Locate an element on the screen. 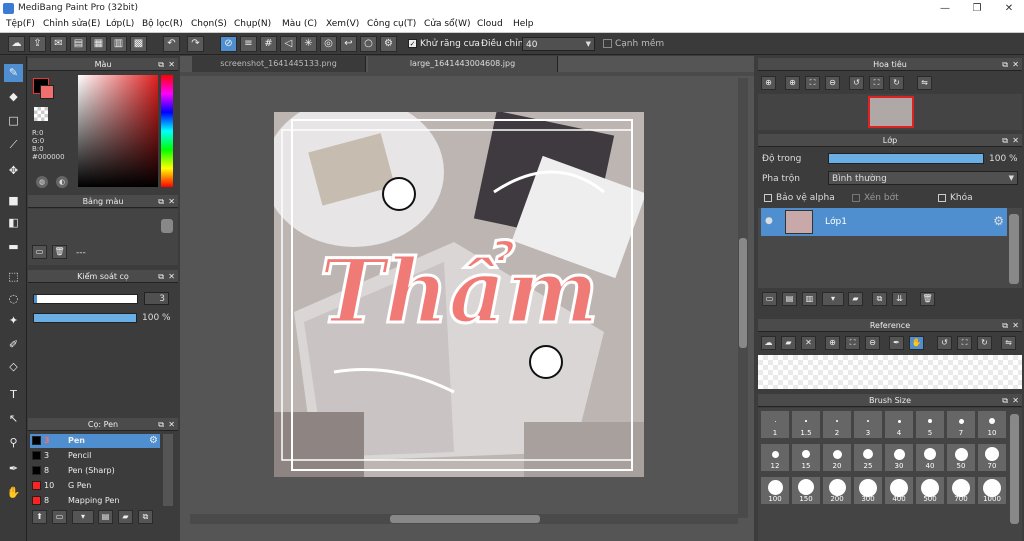 The height and width of the screenshot is (541, 1024). rotate-left-icon: ↺ is located at coordinates (944, 343).